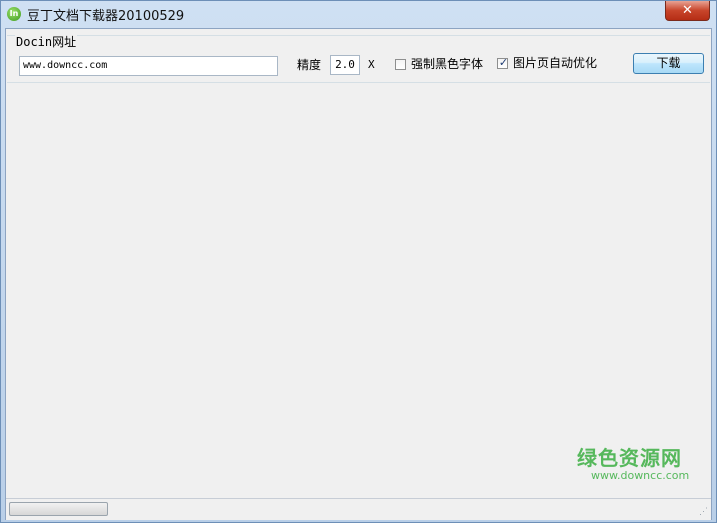  What do you see at coordinates (106, 16) in the screenshot?
I see `window-title: 豆丁文档下载器20100529` at bounding box center [106, 16].